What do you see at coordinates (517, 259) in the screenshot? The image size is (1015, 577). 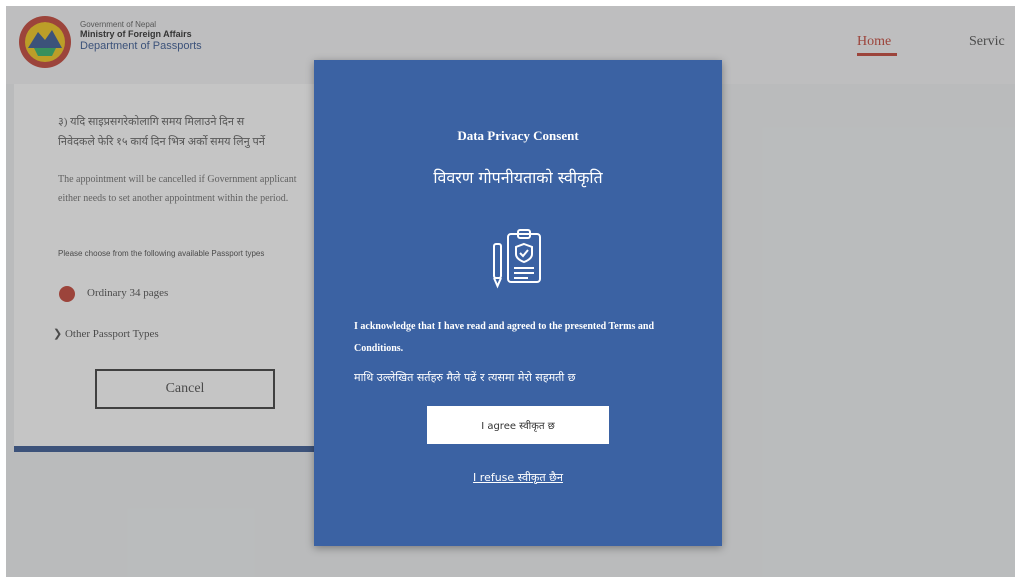 I see `clipboard-shield-pen-icon` at bounding box center [517, 259].